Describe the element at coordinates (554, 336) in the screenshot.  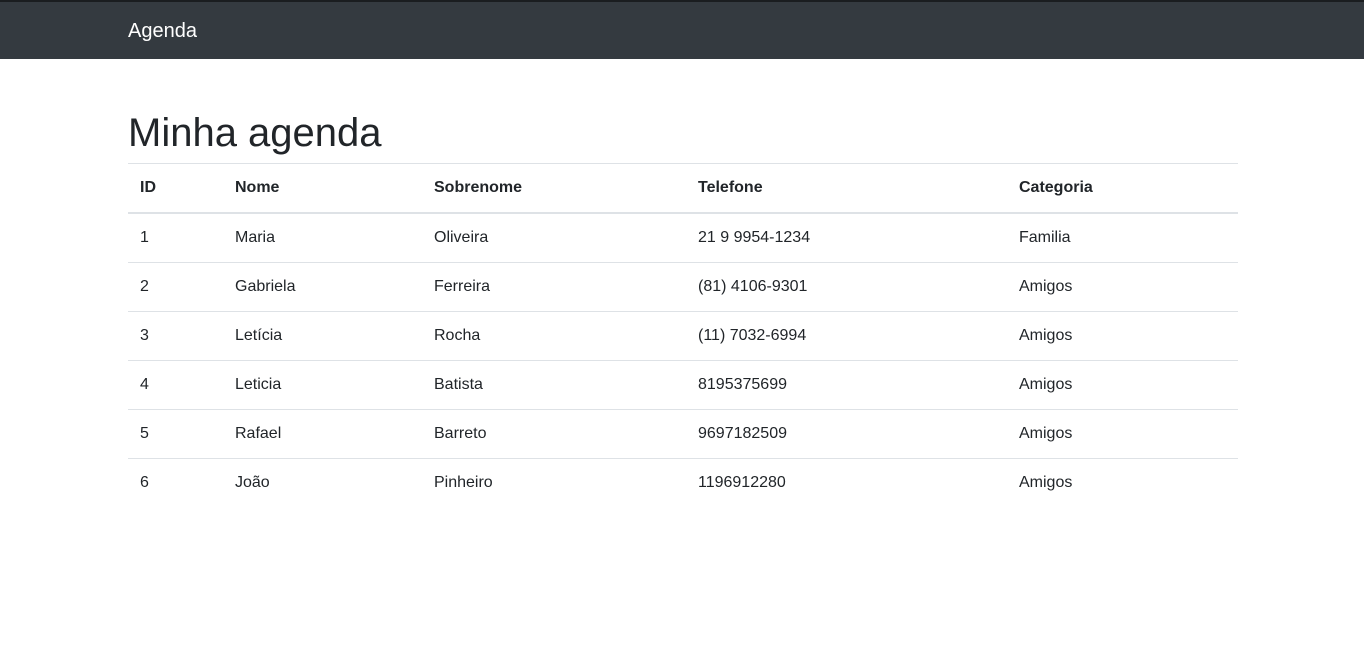
I see `cell-sobrenome: Rocha` at that location.